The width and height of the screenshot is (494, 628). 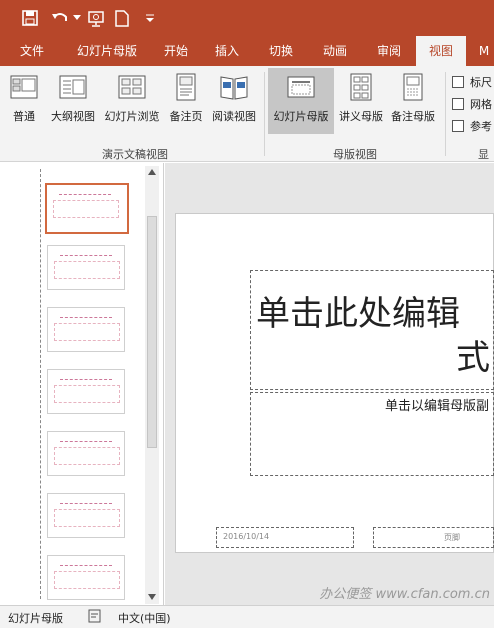 I want to click on undo-dropdown-icon, so click(x=77, y=18).